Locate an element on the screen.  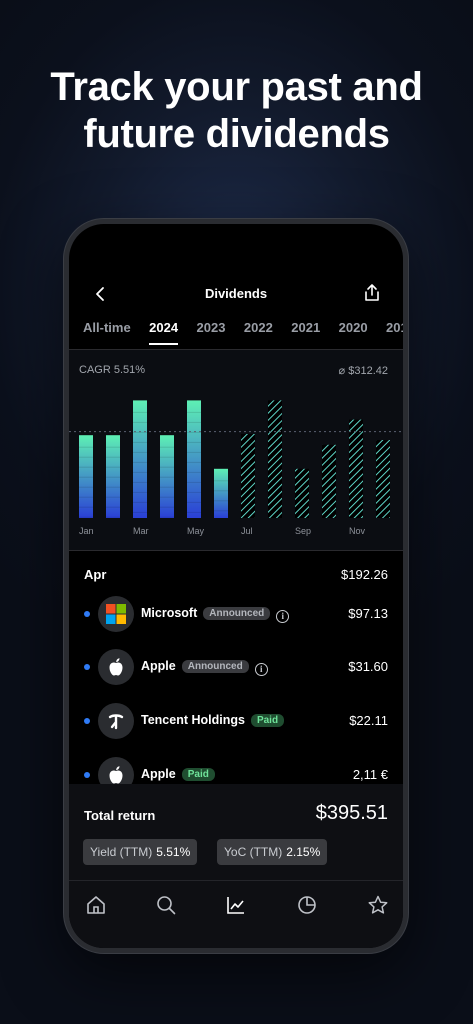
tab-2022: 2022 is located at coordinates (258, 331).